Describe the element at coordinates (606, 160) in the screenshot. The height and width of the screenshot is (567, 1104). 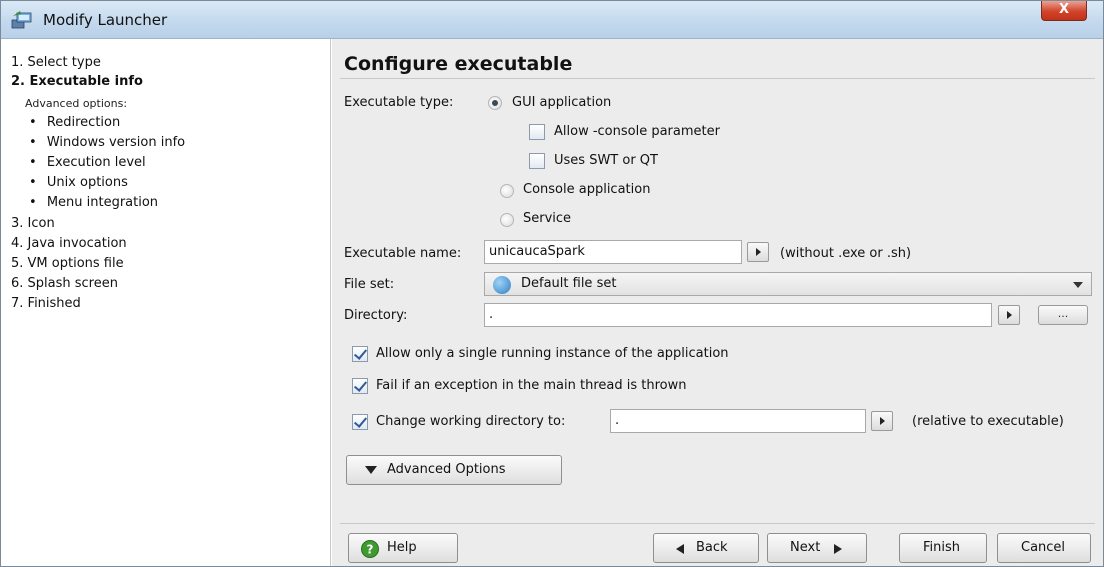
I see `uses-swt-label: Uses SWT or QT` at that location.